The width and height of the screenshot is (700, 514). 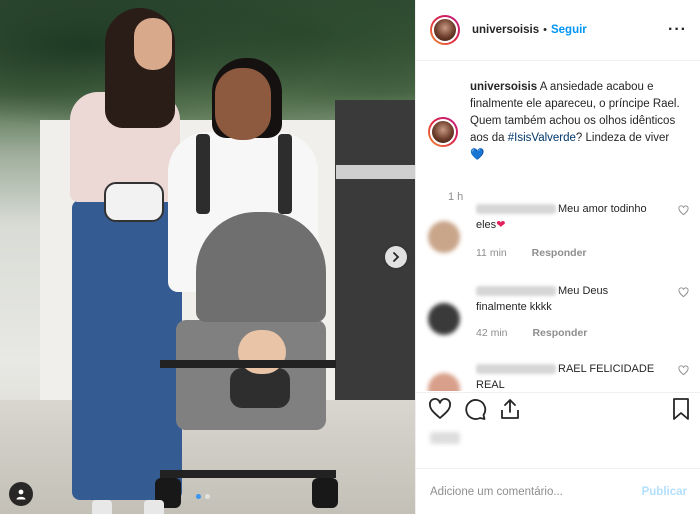 I want to click on chevron-right-icon, so click(x=396, y=257).